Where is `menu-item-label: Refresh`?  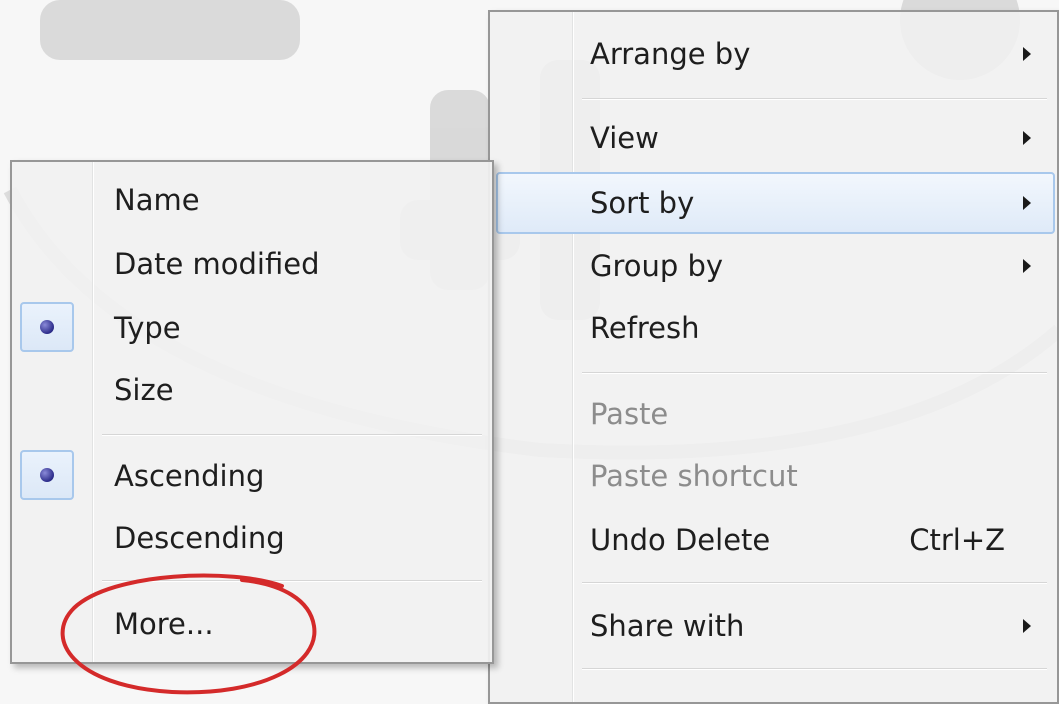 menu-item-label: Refresh is located at coordinates (645, 328).